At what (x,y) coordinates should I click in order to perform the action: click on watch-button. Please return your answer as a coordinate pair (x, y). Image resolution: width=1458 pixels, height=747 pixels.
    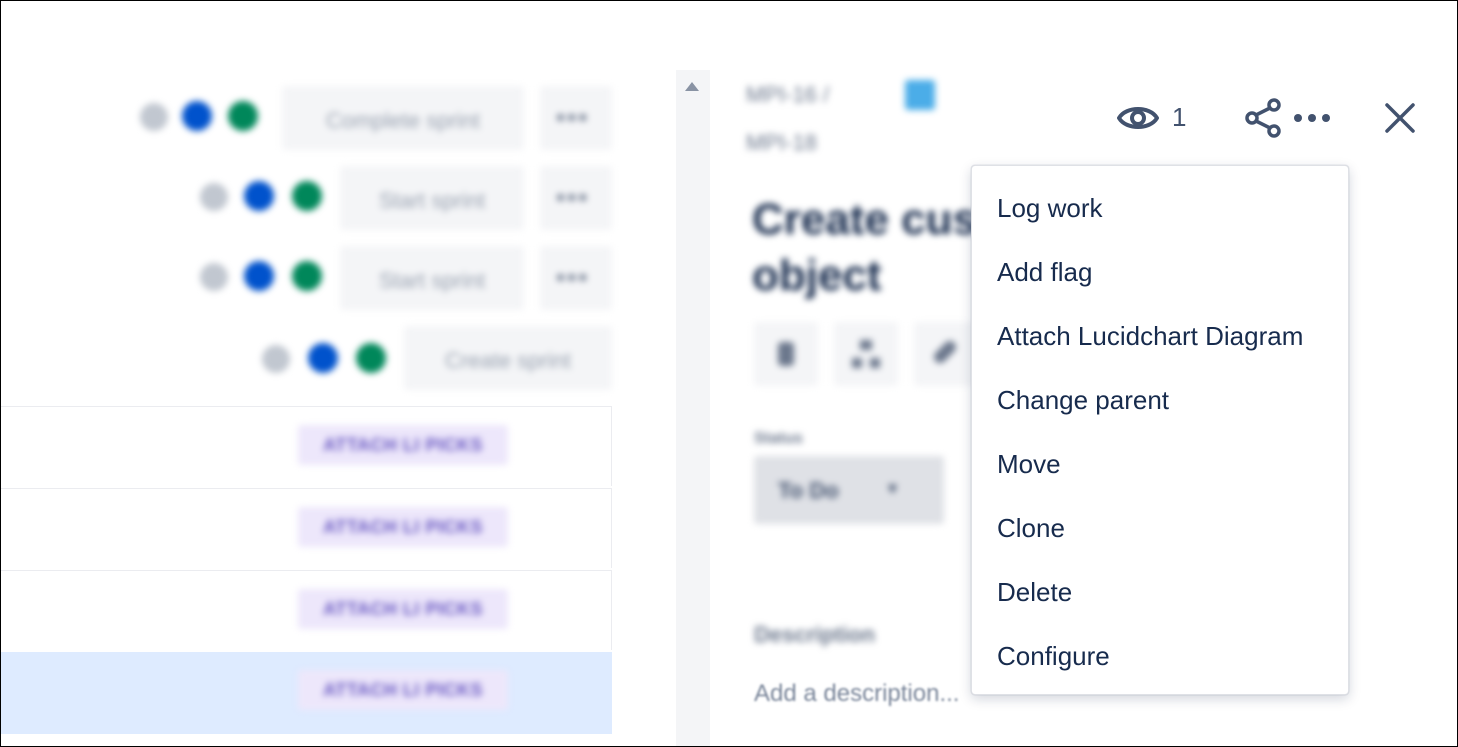
    Looking at the image, I should click on (1138, 120).